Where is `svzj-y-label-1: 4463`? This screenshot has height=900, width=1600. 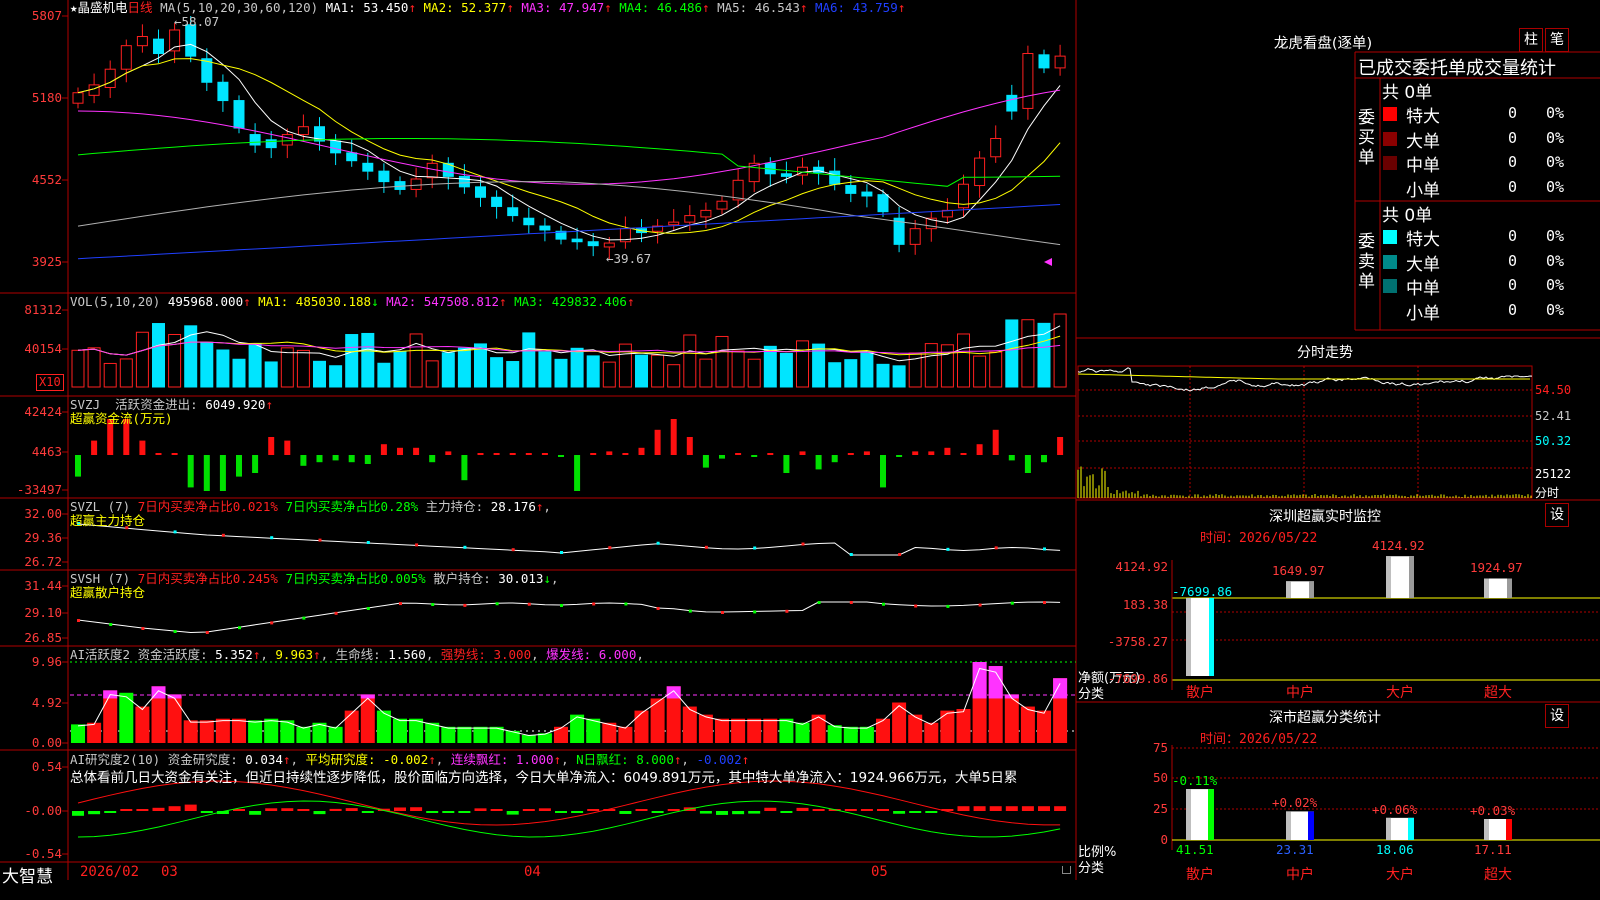
svzj-y-label-1: 4463 is located at coordinates (46, 451).